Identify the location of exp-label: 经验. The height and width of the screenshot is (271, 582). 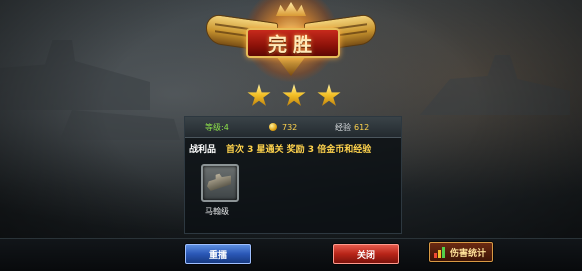
(343, 127).